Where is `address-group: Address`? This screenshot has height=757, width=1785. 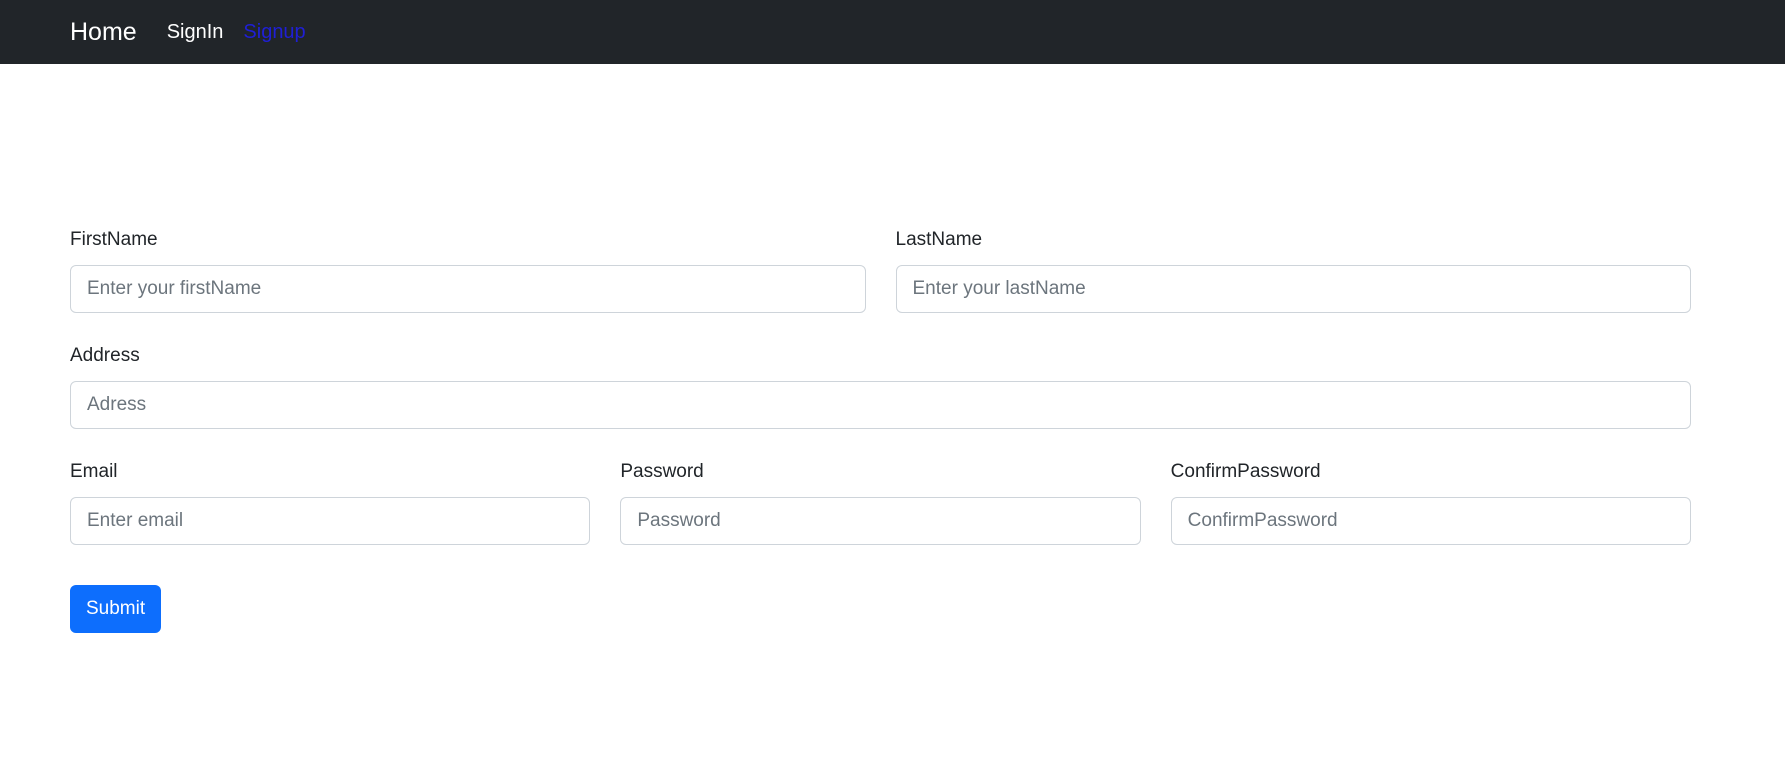
address-group: Address is located at coordinates (880, 387).